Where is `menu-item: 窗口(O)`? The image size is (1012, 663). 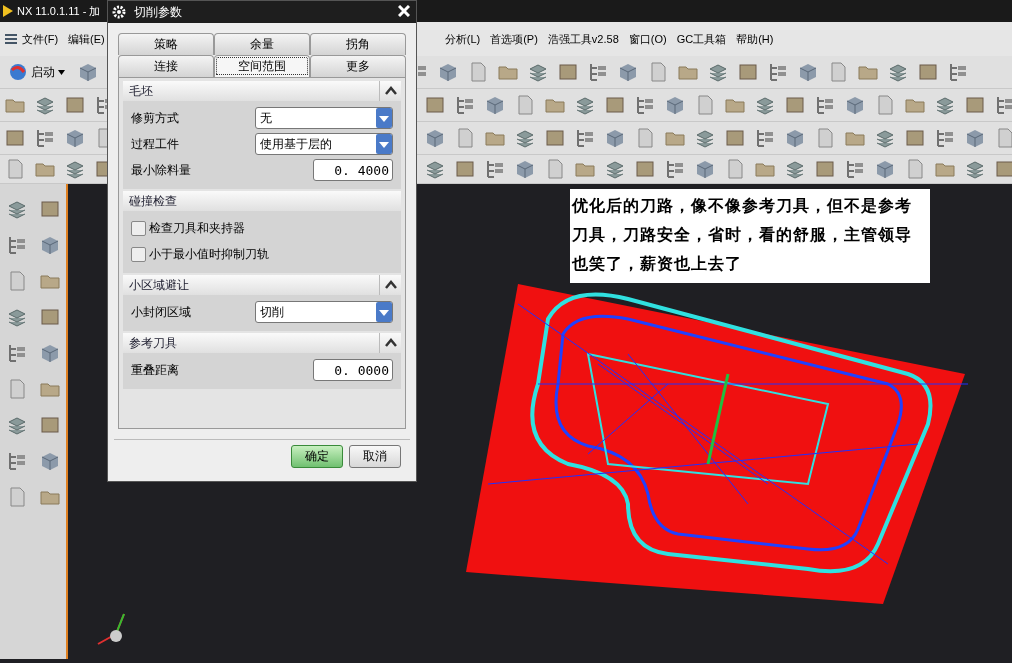 menu-item: 窗口(O) is located at coordinates (647, 39).